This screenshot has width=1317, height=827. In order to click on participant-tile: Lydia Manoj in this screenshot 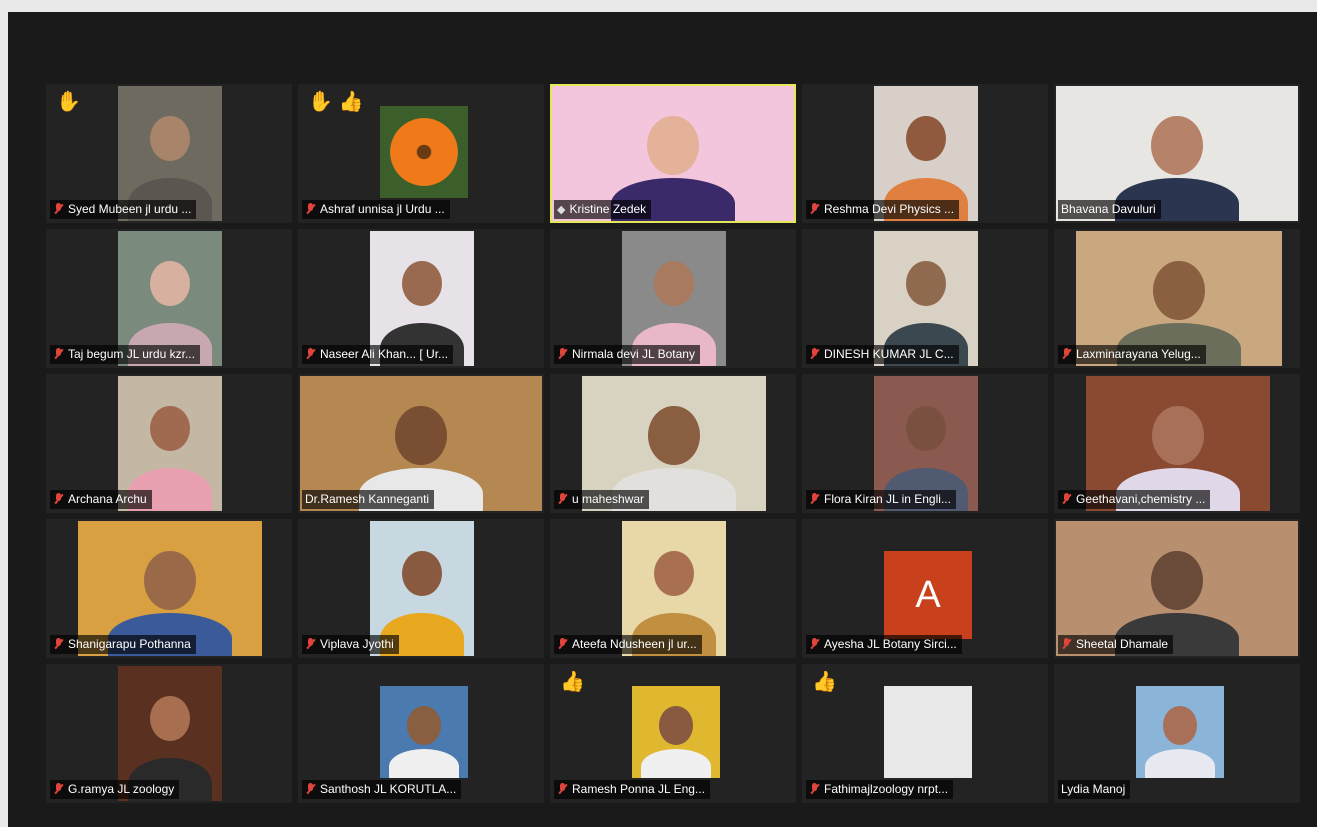, I will do `click(1177, 733)`.